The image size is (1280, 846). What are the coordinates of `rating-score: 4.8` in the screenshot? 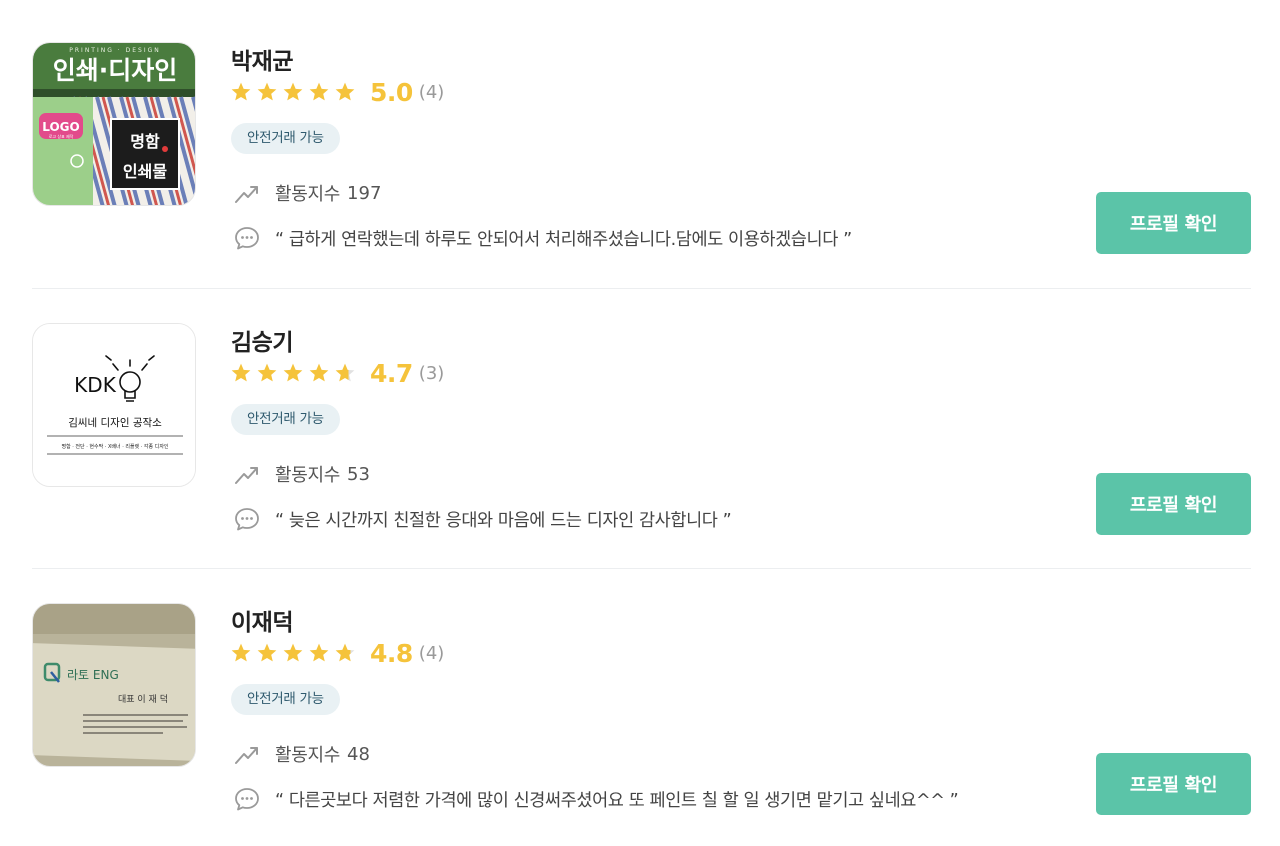 It's located at (391, 653).